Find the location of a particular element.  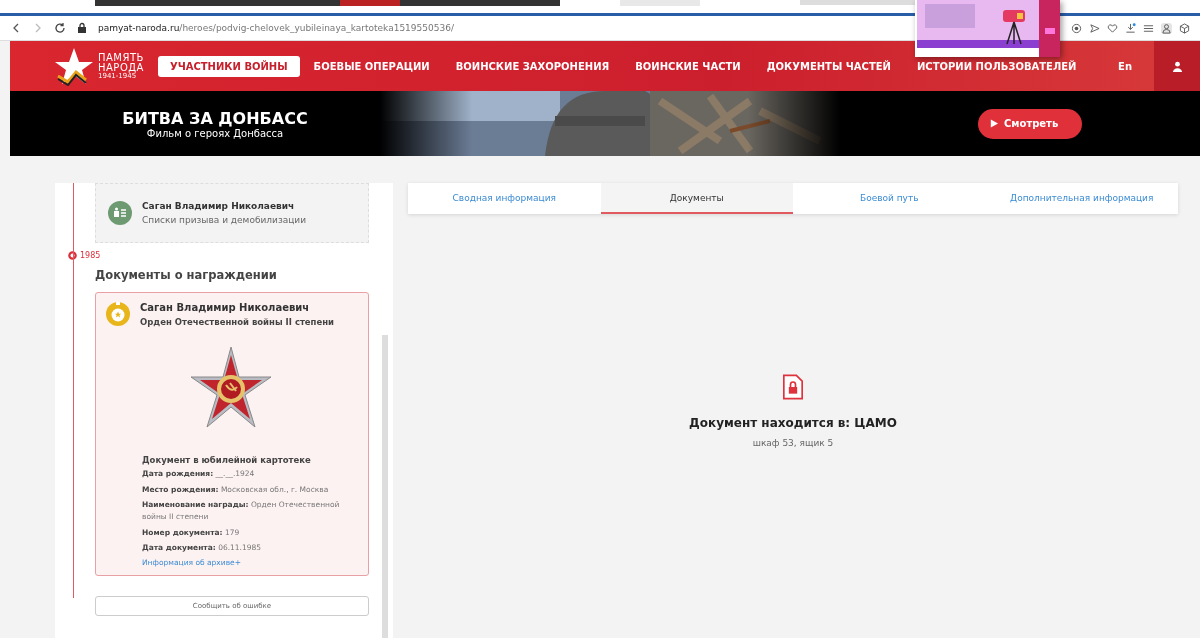

nav-link: БОЕВЫЕ ОПЕРАЦИИ is located at coordinates (371, 66).